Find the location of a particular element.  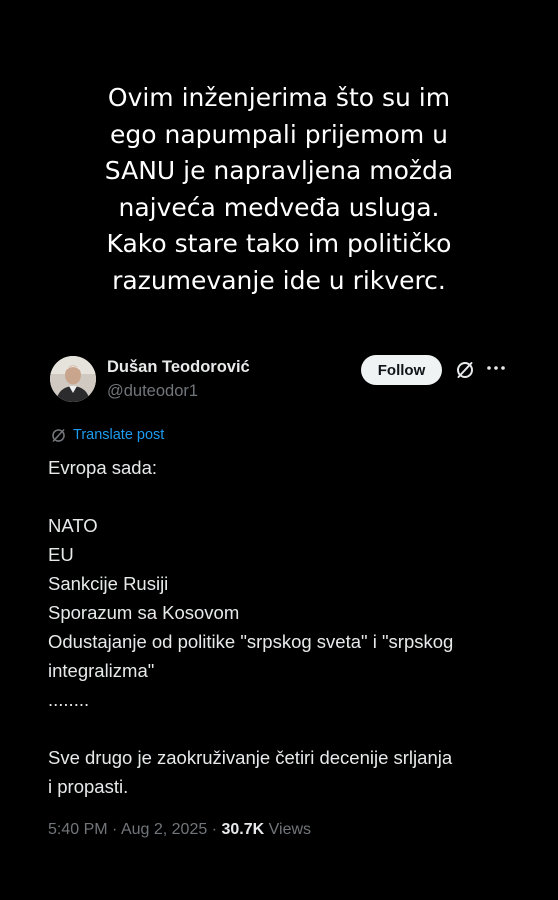

translate-post-link: Translate post is located at coordinates (107, 435).